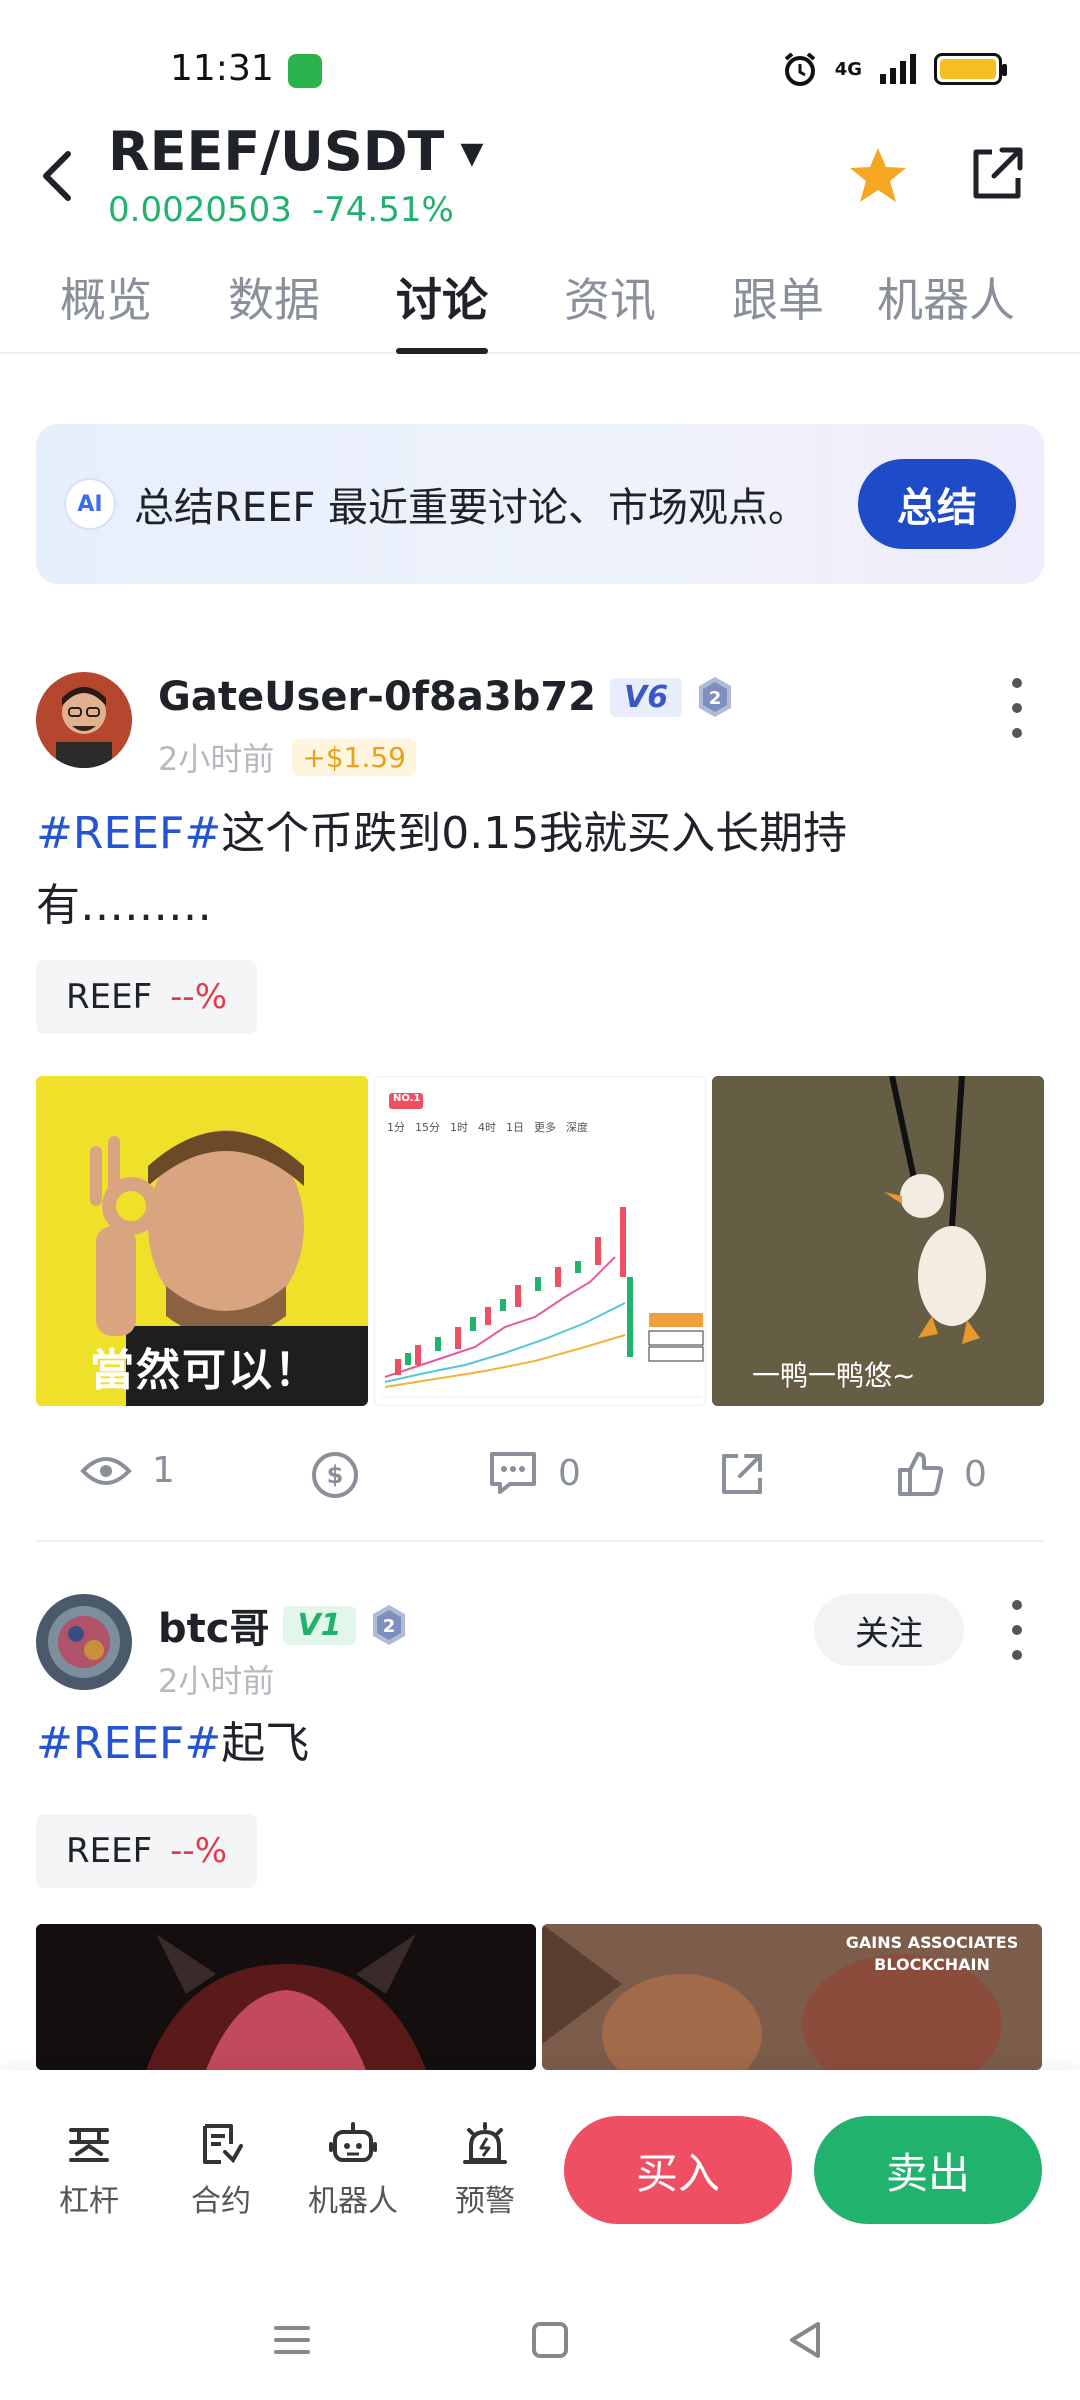 This screenshot has height=2400, width=1080. What do you see at coordinates (200, 210) in the screenshot?
I see `last-price: 0.0020503` at bounding box center [200, 210].